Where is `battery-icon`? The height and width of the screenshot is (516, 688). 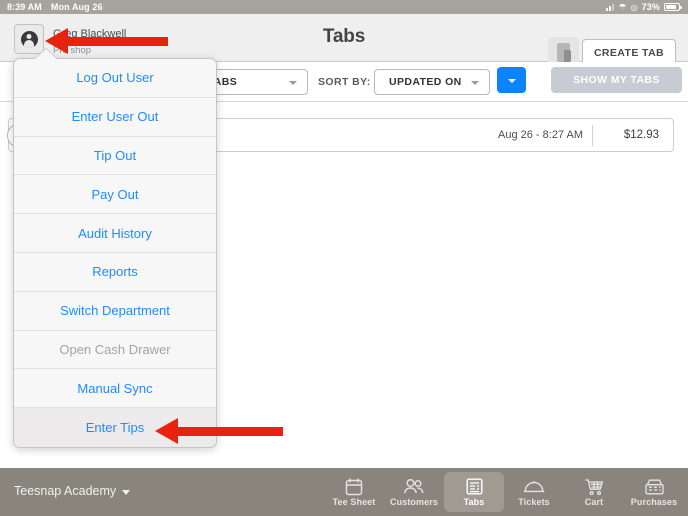 battery-icon is located at coordinates (673, 7).